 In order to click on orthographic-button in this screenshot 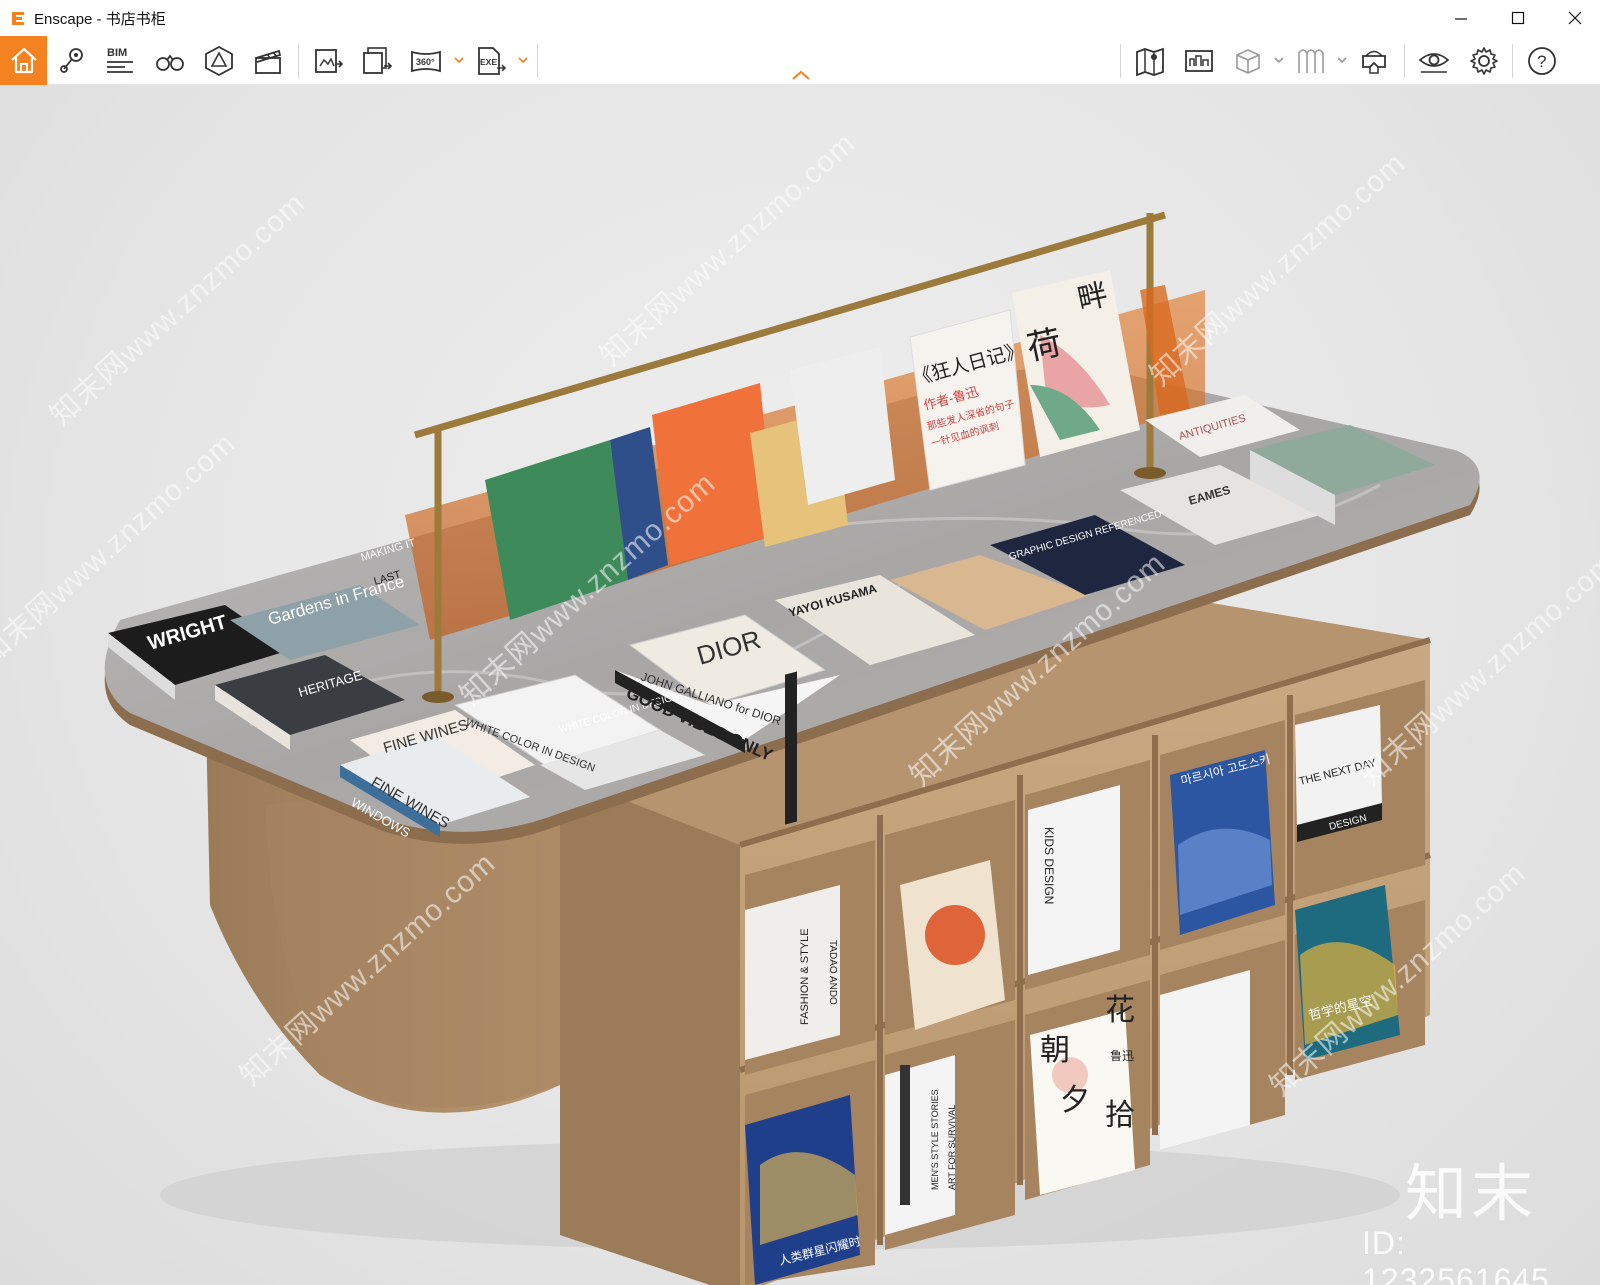, I will do `click(170, 61)`.